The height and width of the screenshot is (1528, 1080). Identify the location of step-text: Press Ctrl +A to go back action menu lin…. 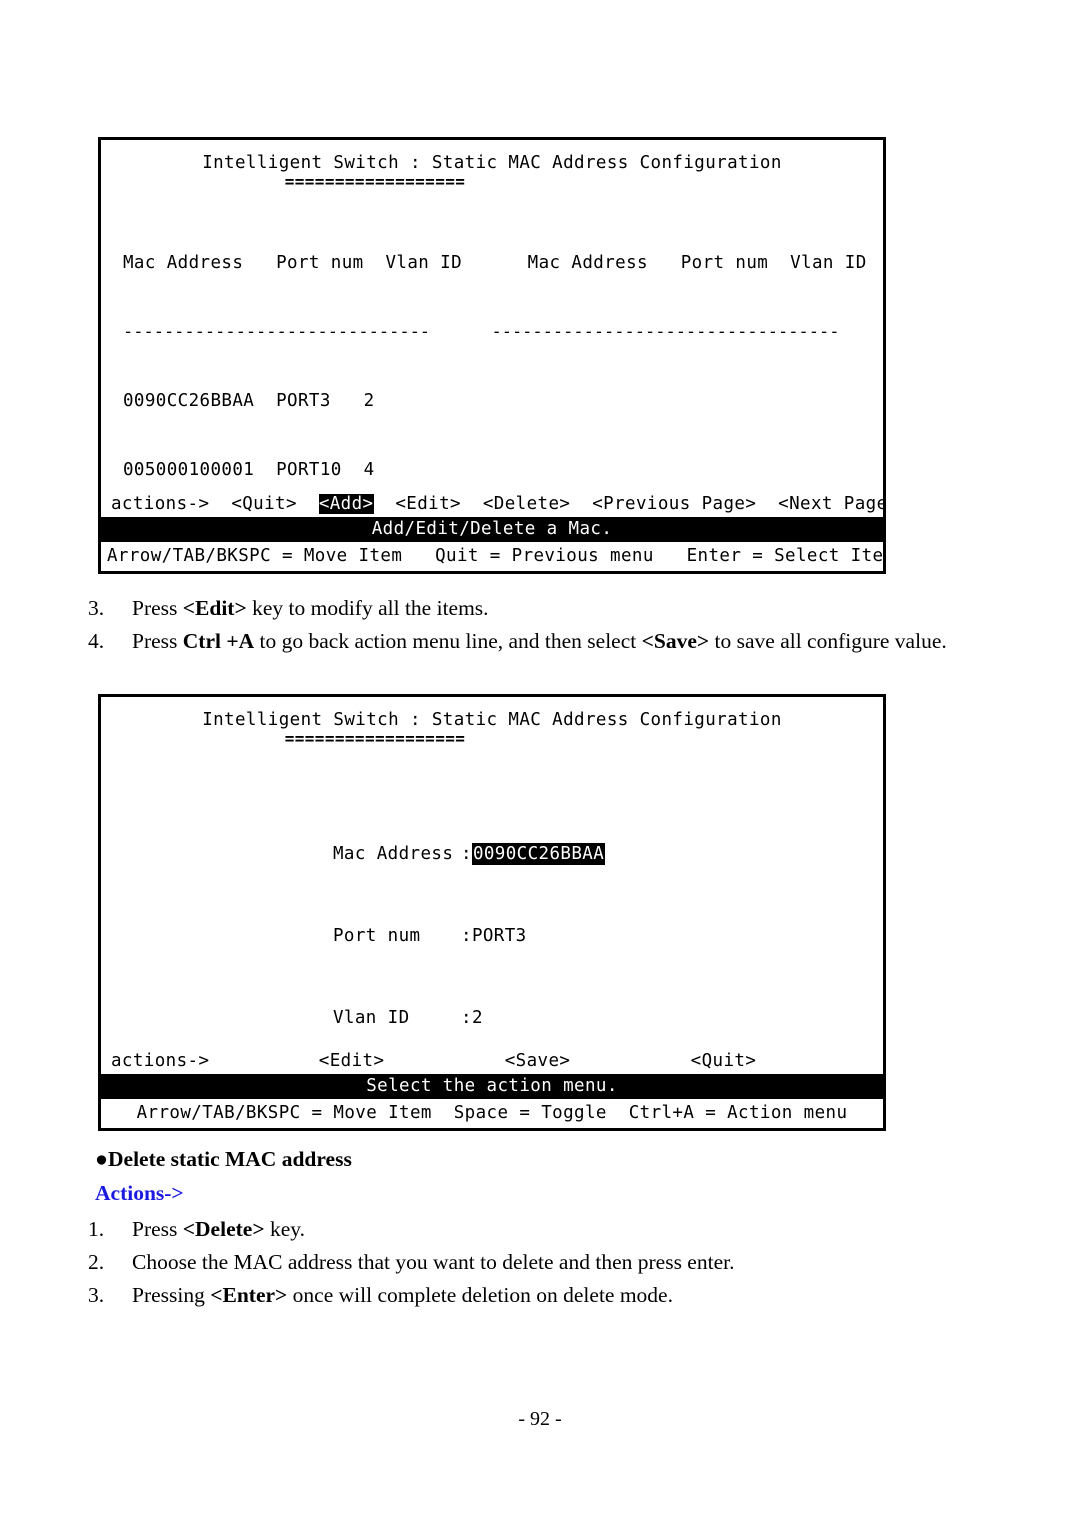
(539, 641).